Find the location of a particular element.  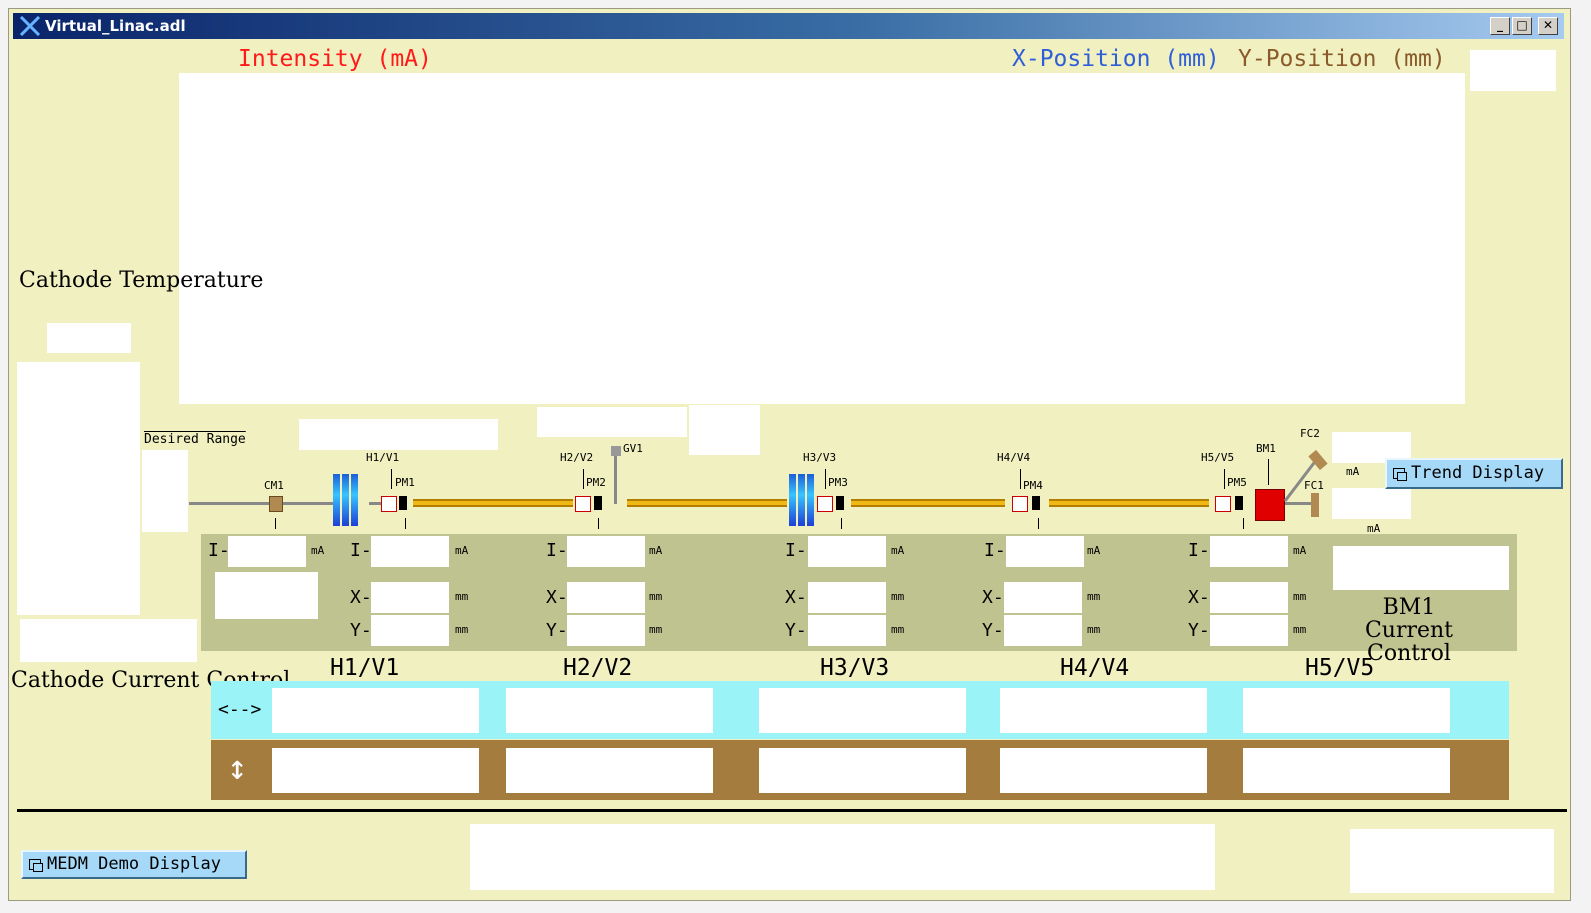

pm1-x-unit: mm is located at coordinates (462, 596).